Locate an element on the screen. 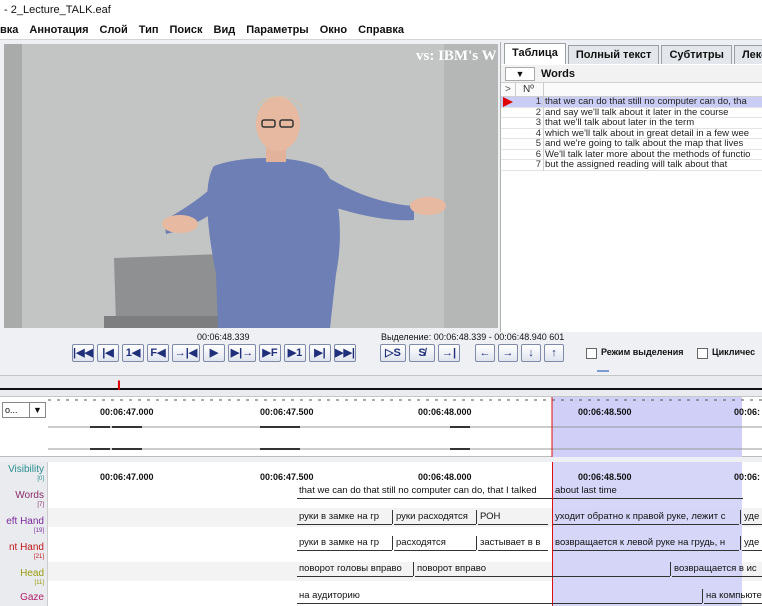 The height and width of the screenshot is (606, 762). tier-count: [11] is located at coordinates (39, 583).